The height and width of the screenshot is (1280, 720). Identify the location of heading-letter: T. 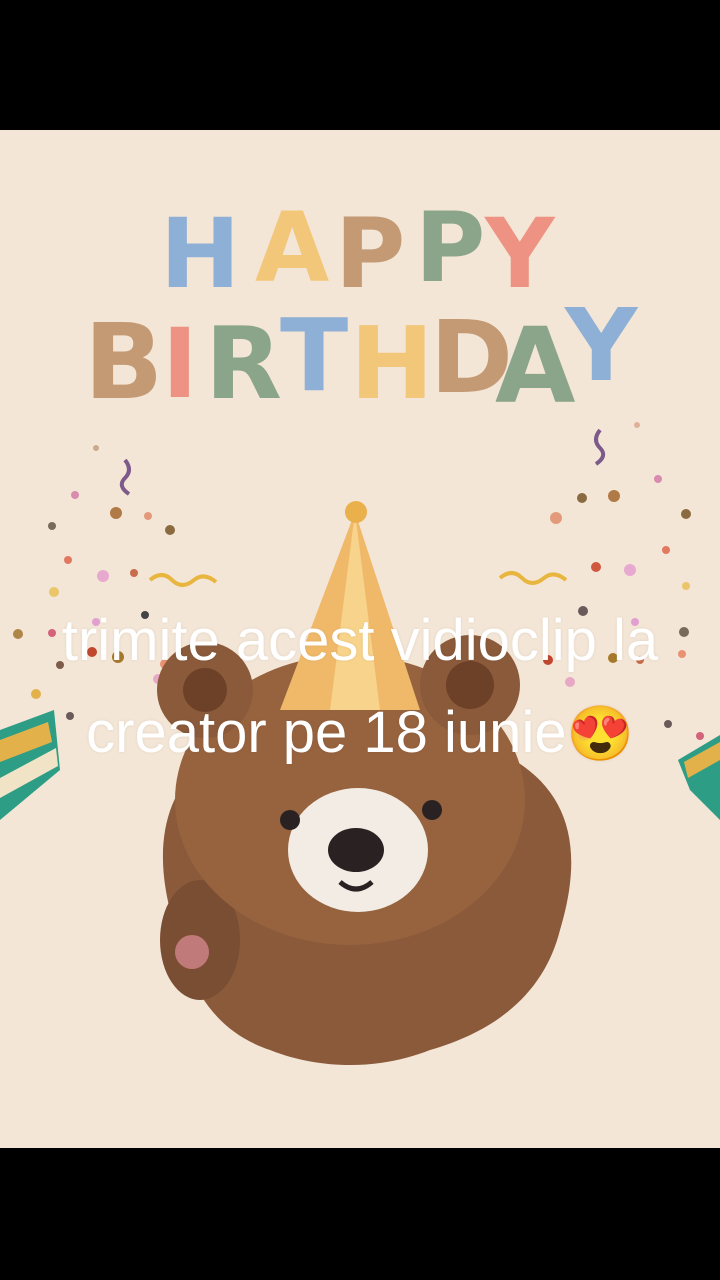
(314, 355).